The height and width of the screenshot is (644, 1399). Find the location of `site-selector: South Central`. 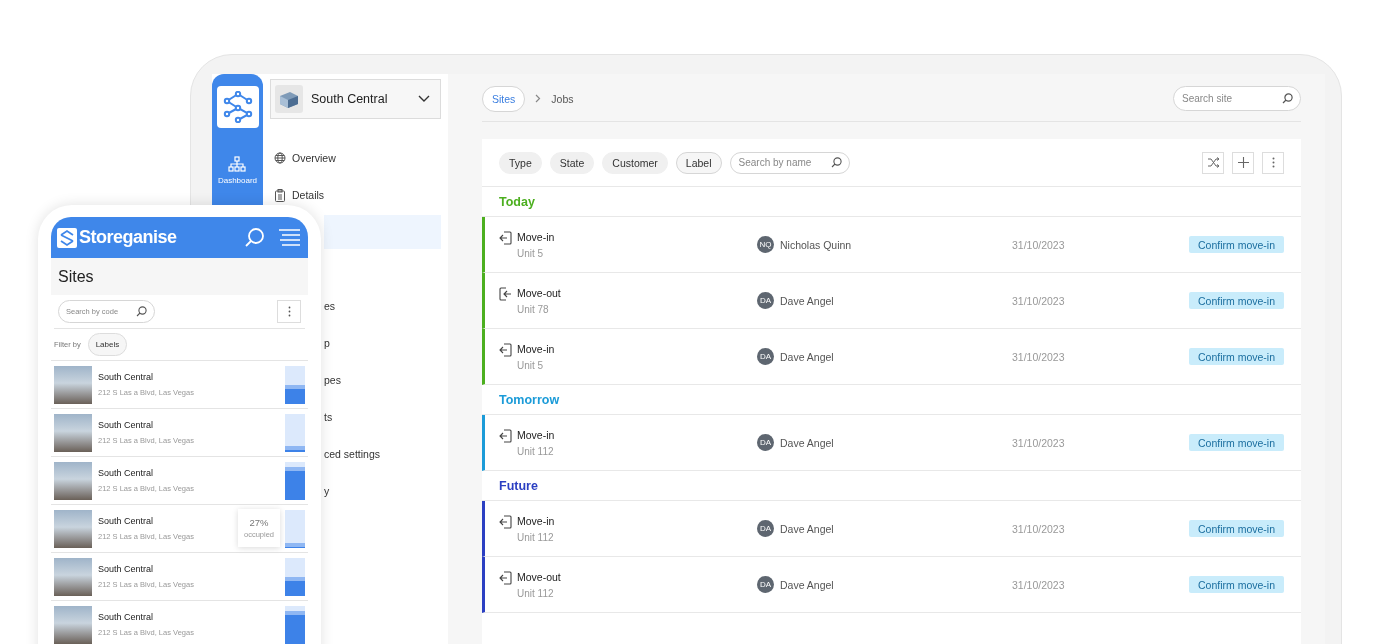

site-selector: South Central is located at coordinates (355, 99).